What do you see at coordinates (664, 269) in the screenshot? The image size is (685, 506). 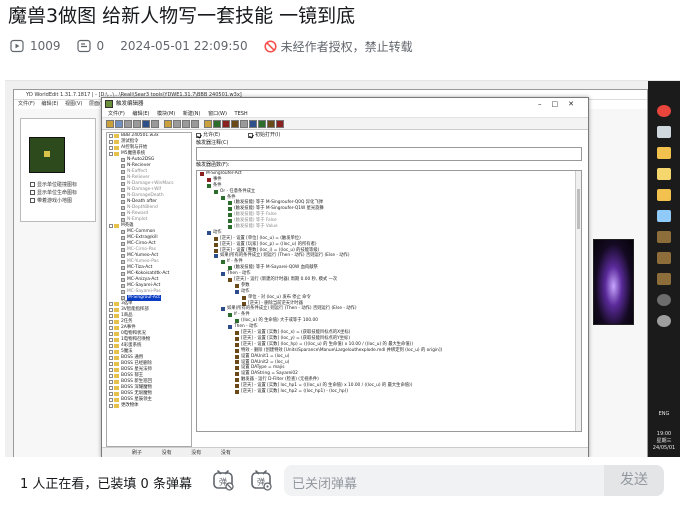 I see `windows-taskbar: ENG 19:00 星期三 24/05/01` at bounding box center [664, 269].